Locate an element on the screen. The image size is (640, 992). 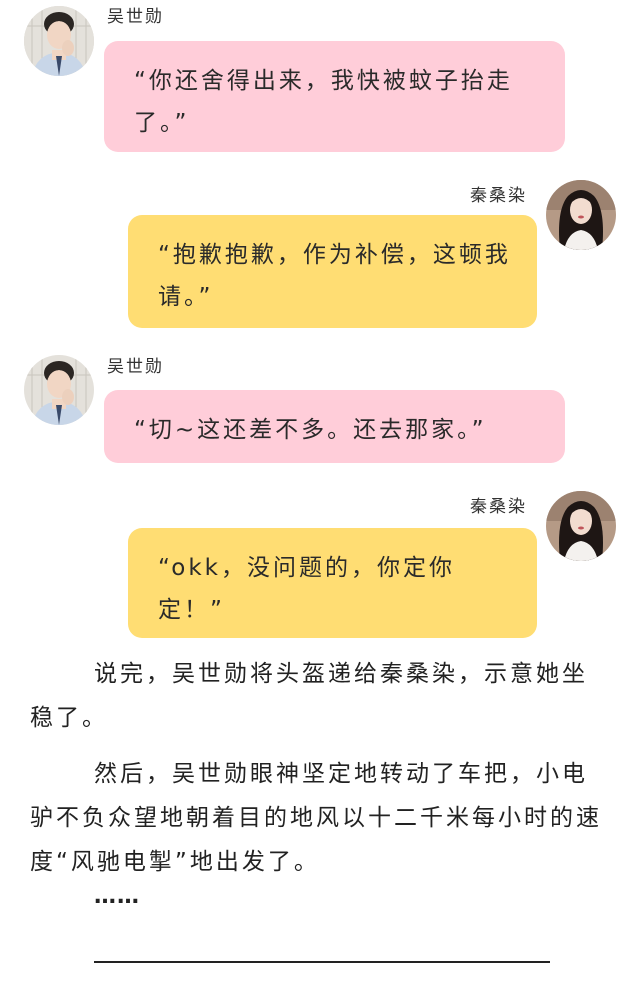
chat-bubble-qin-sangran: “okk，没问题的，你定你定！” is located at coordinates (332, 583).